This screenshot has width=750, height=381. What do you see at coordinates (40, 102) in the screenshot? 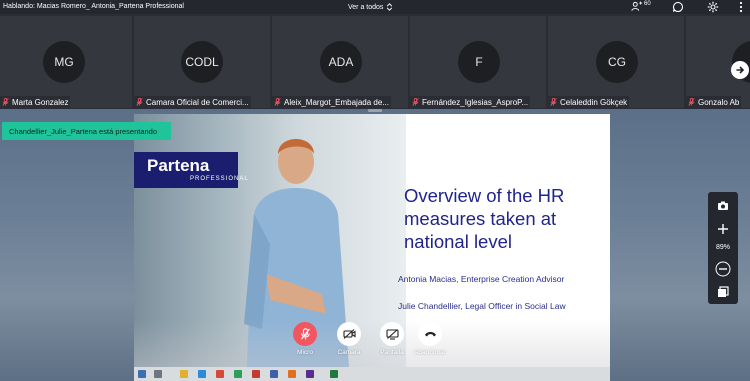
I see `participant-name: Marta Gonzalez` at bounding box center [40, 102].